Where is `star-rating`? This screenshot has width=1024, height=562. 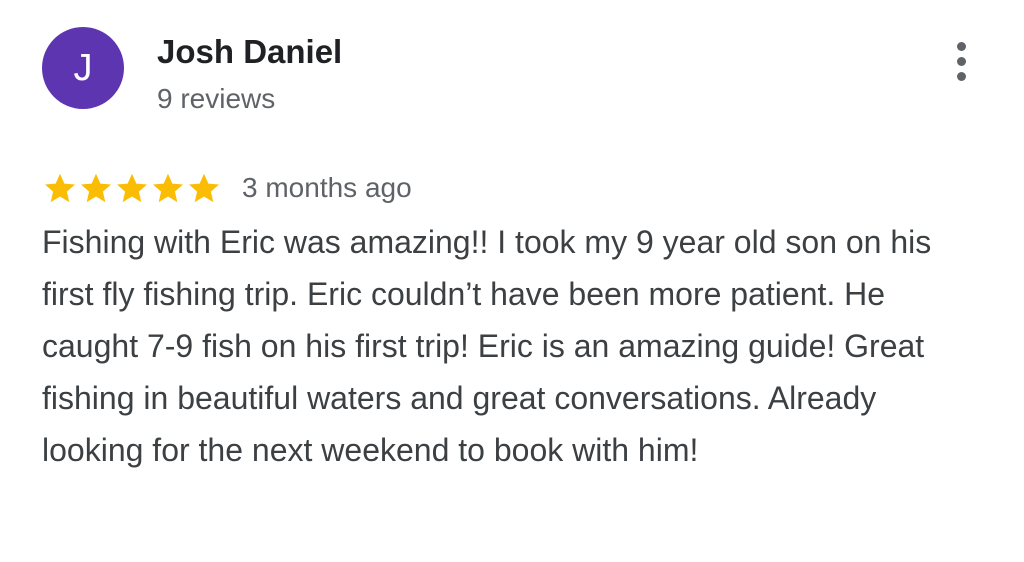 star-rating is located at coordinates (132, 188).